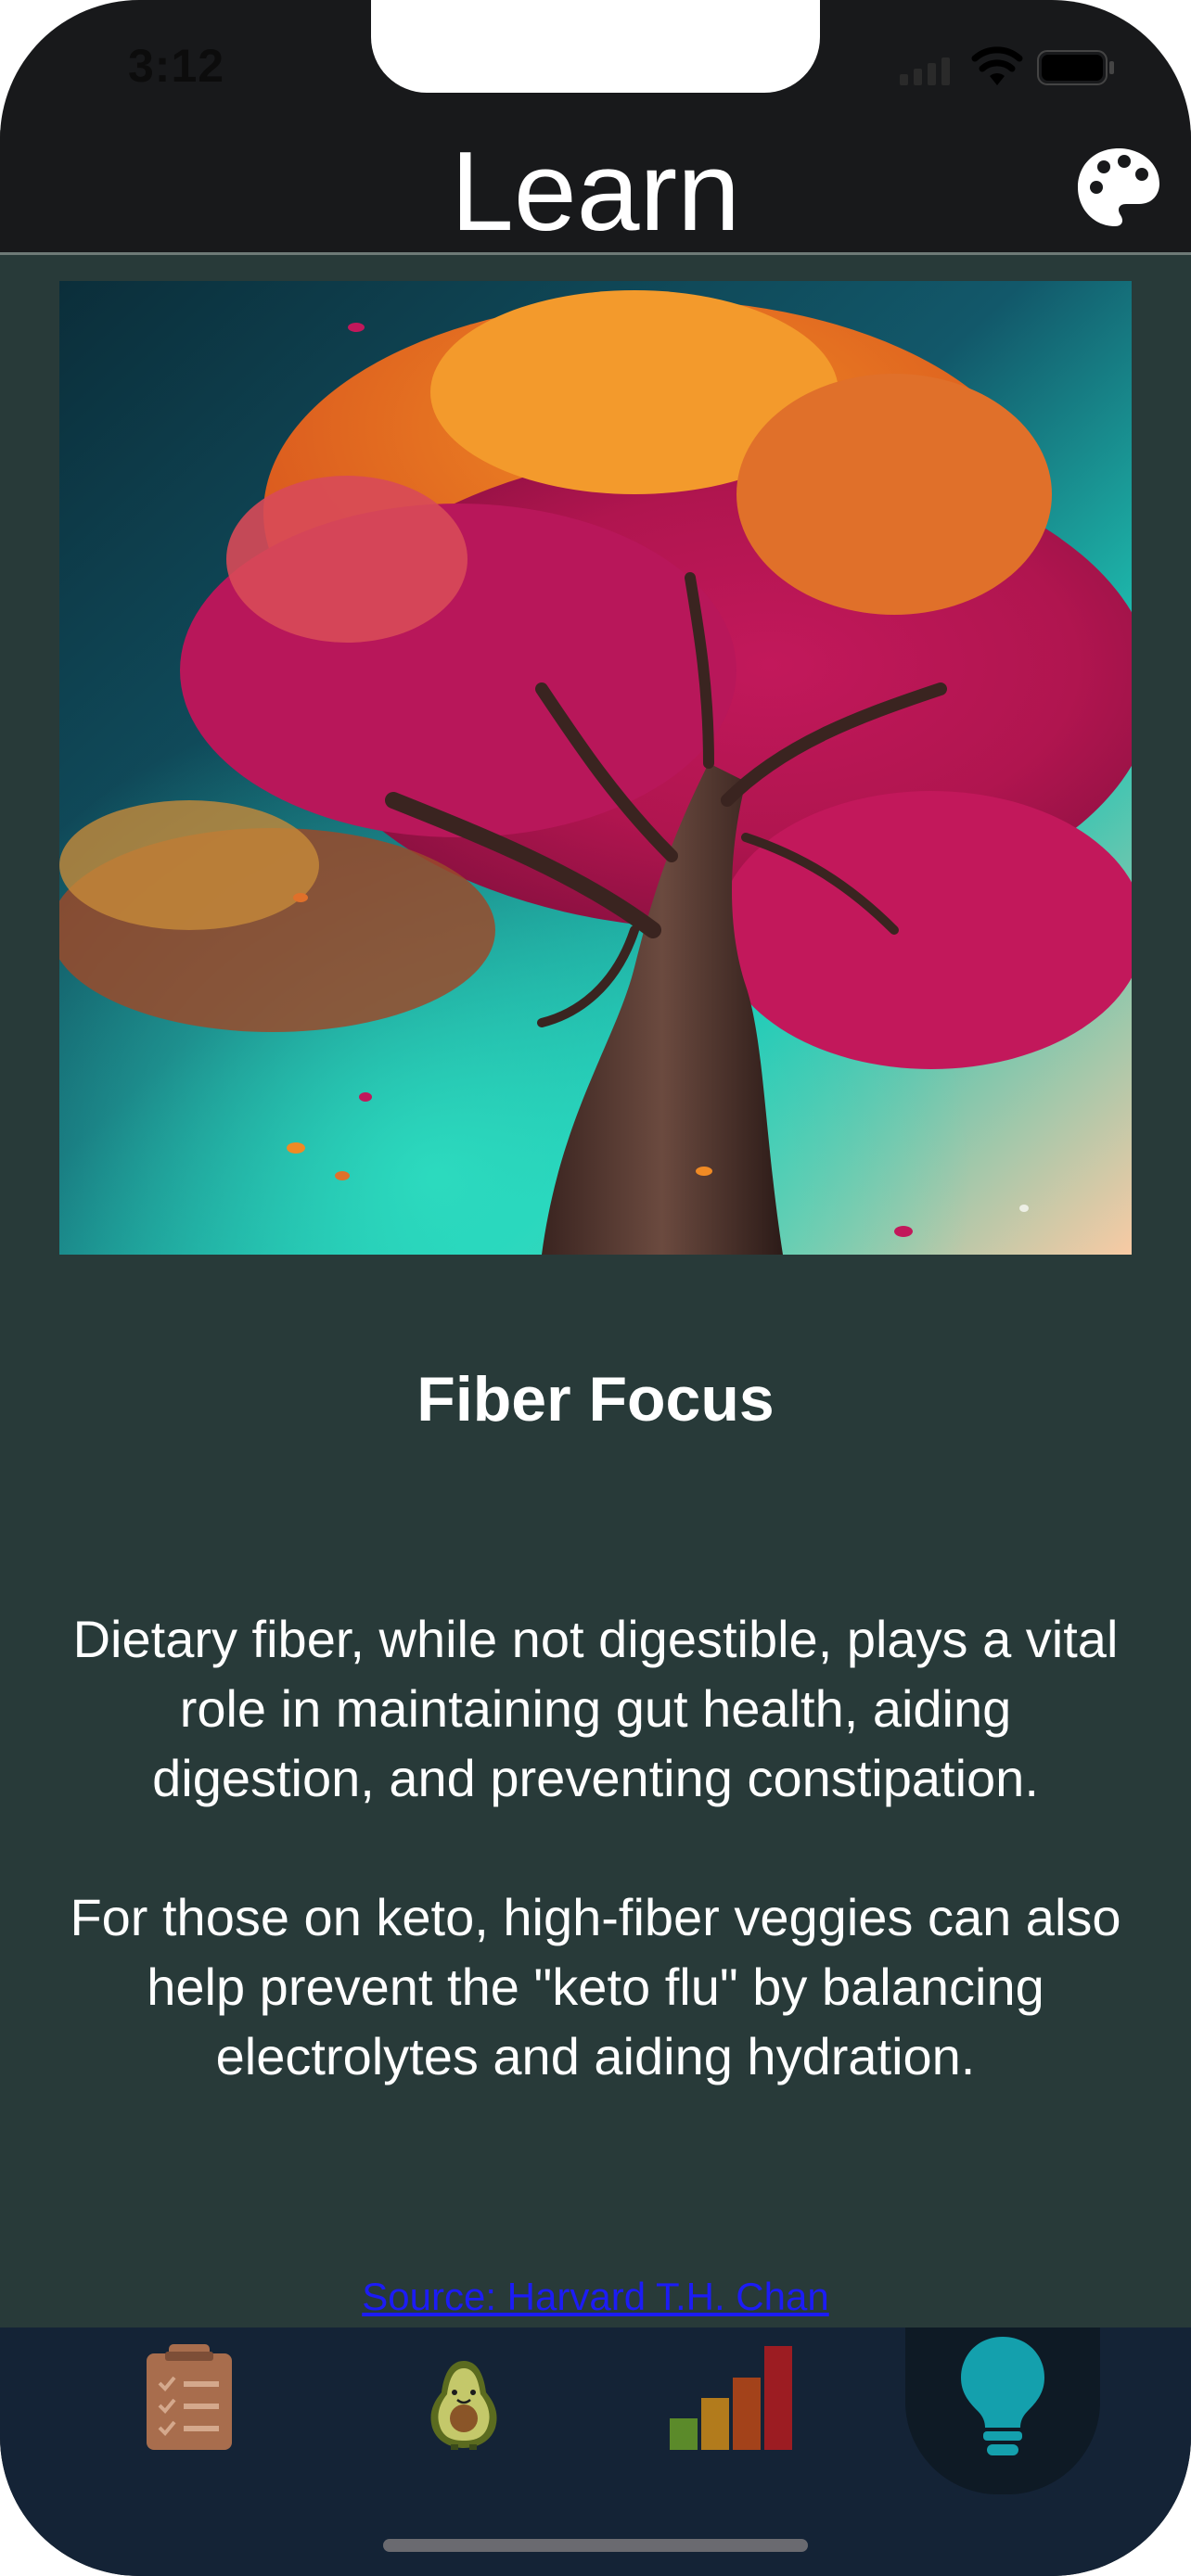  I want to click on tab-food, so click(463, 2410).